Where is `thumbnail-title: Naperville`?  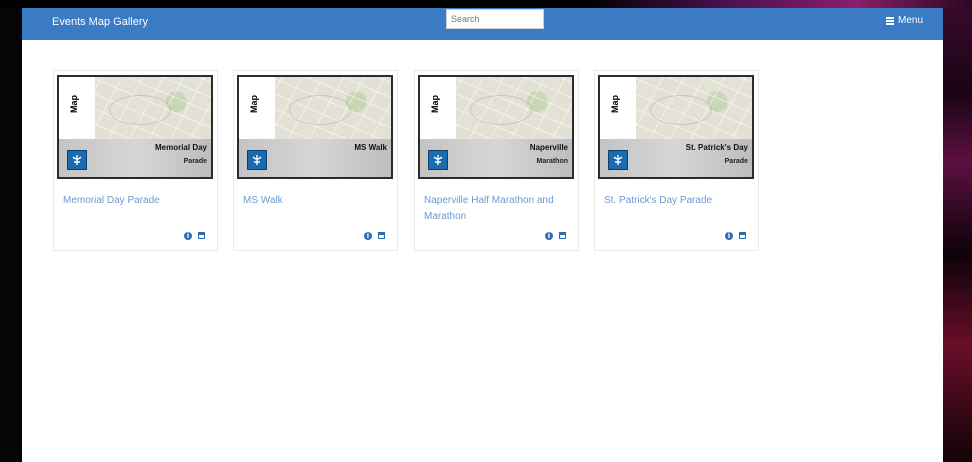
thumbnail-title: Naperville is located at coordinates (548, 147).